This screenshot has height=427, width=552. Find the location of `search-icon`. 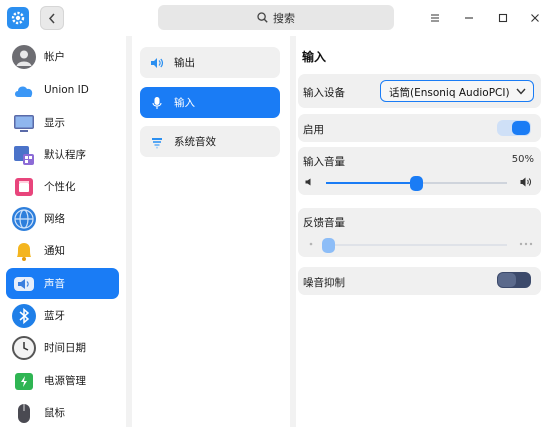

search-icon is located at coordinates (262, 17).